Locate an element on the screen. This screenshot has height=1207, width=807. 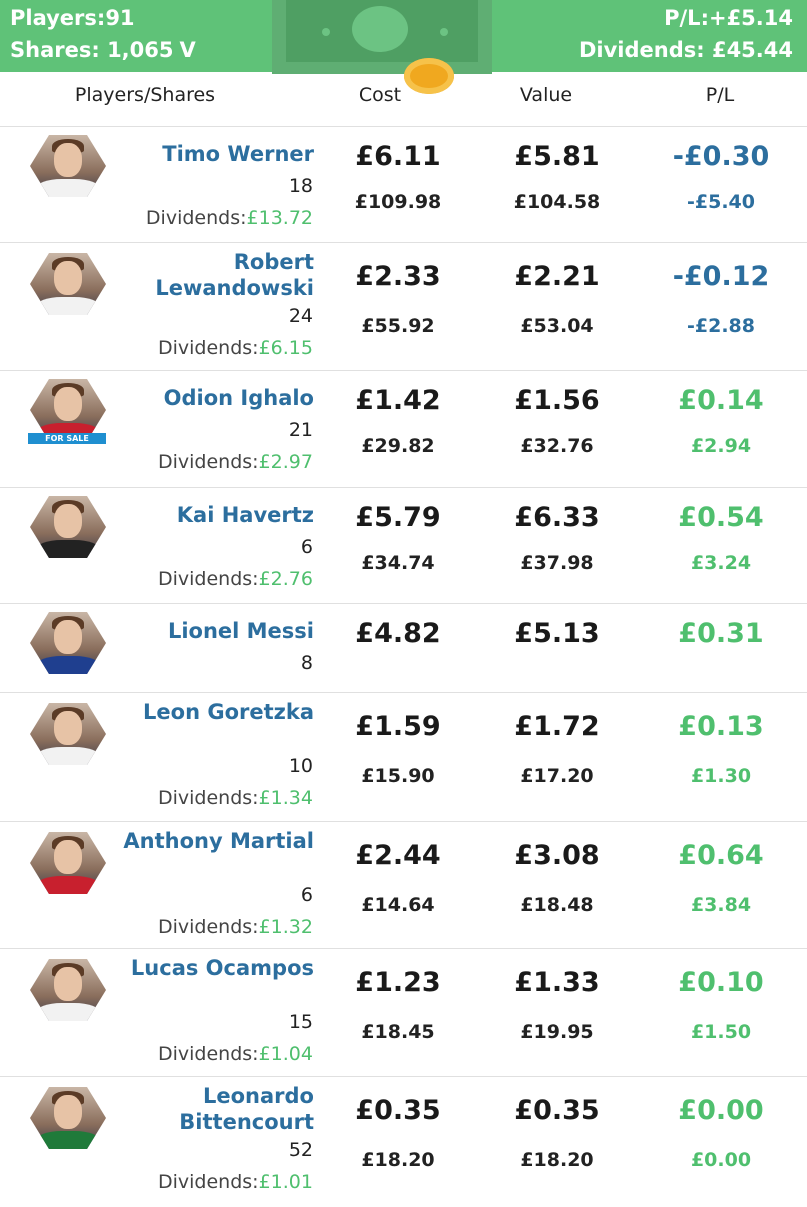
cost-total: £18.20 is located at coordinates (398, 1160).